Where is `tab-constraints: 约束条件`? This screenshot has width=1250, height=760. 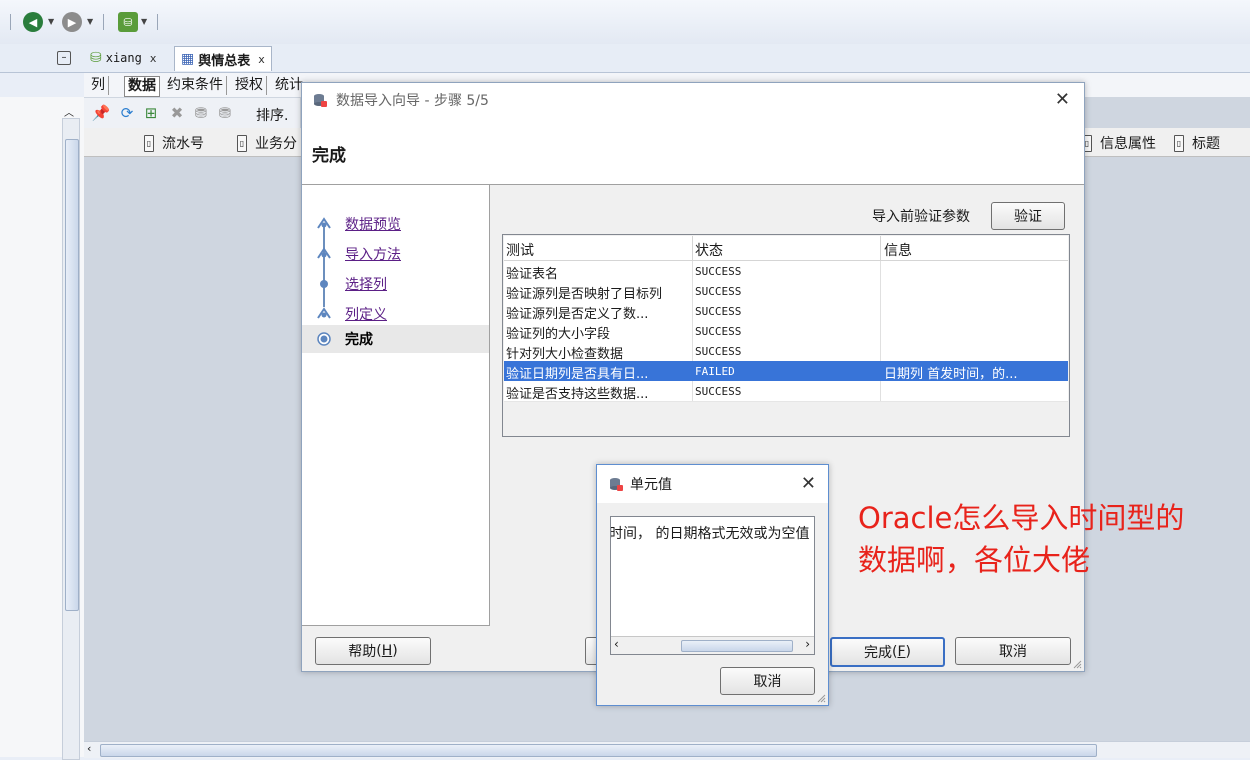 tab-constraints: 约束条件 is located at coordinates (195, 85).